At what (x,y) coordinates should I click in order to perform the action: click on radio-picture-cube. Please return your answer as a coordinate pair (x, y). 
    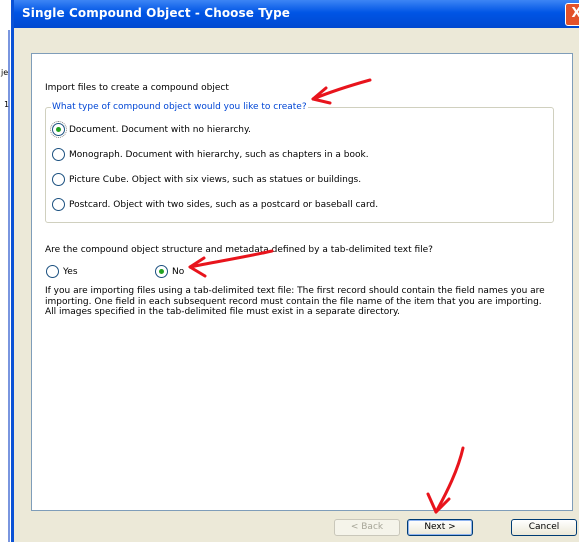
    Looking at the image, I should click on (58, 179).